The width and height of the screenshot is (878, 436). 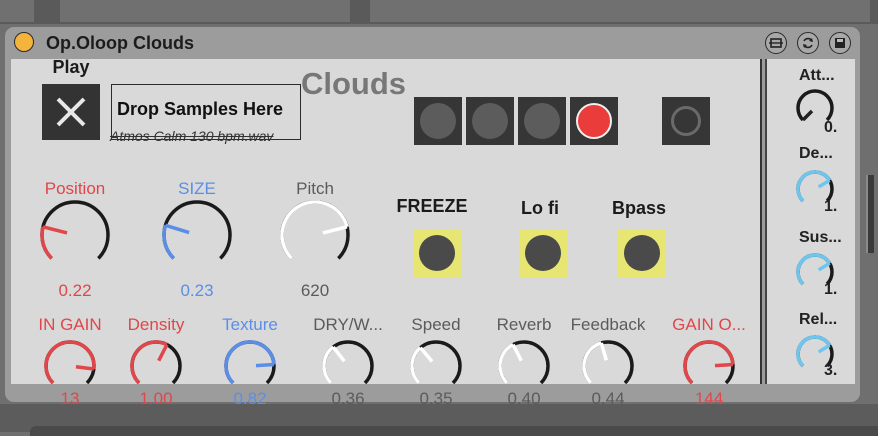 What do you see at coordinates (75, 230) in the screenshot?
I see `knob-position` at bounding box center [75, 230].